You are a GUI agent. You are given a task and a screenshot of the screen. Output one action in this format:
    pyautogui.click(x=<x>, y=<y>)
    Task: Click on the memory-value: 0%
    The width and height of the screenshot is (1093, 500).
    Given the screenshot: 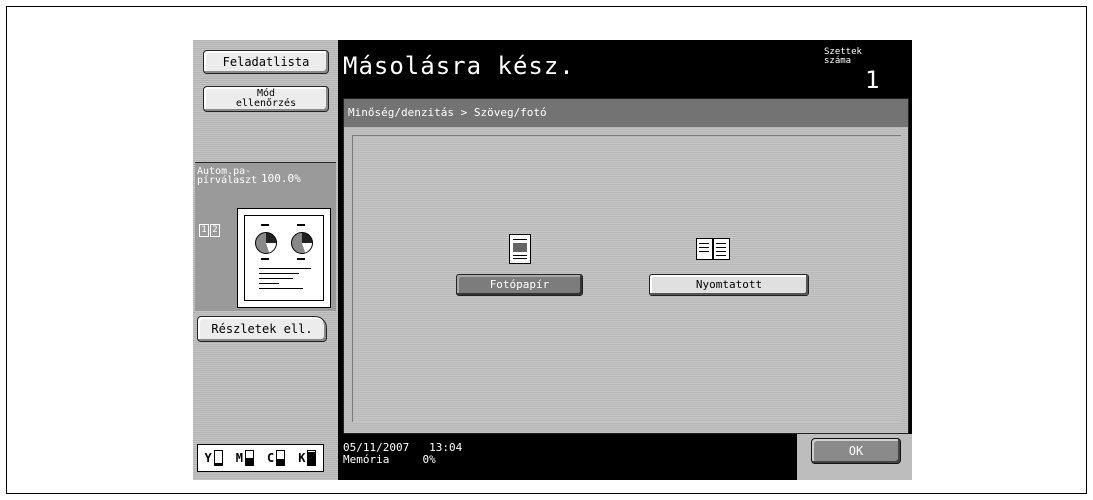 What is the action you would take?
    pyautogui.click(x=429, y=459)
    